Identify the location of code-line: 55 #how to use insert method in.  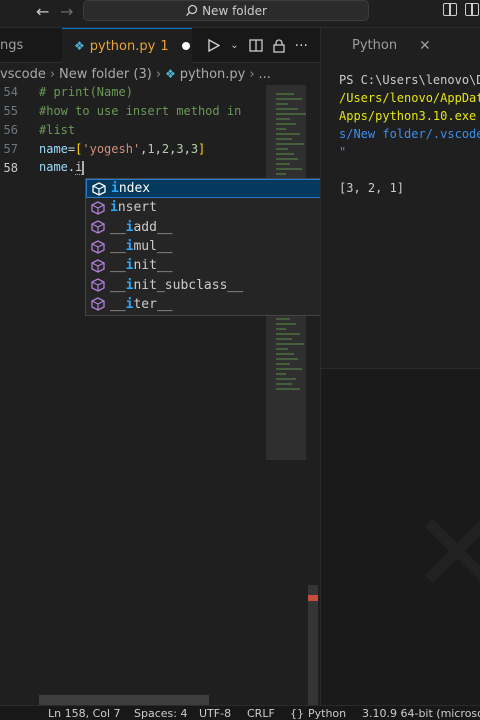
(133, 110).